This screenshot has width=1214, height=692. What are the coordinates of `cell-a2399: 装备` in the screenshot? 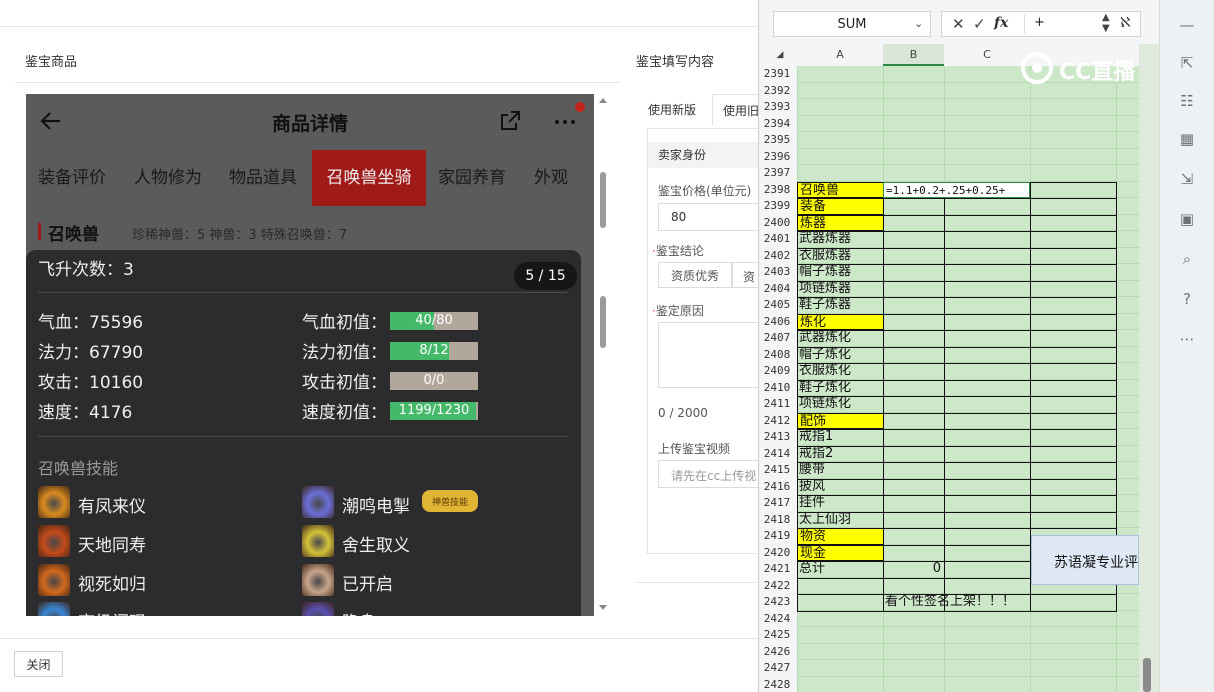 It's located at (840, 206).